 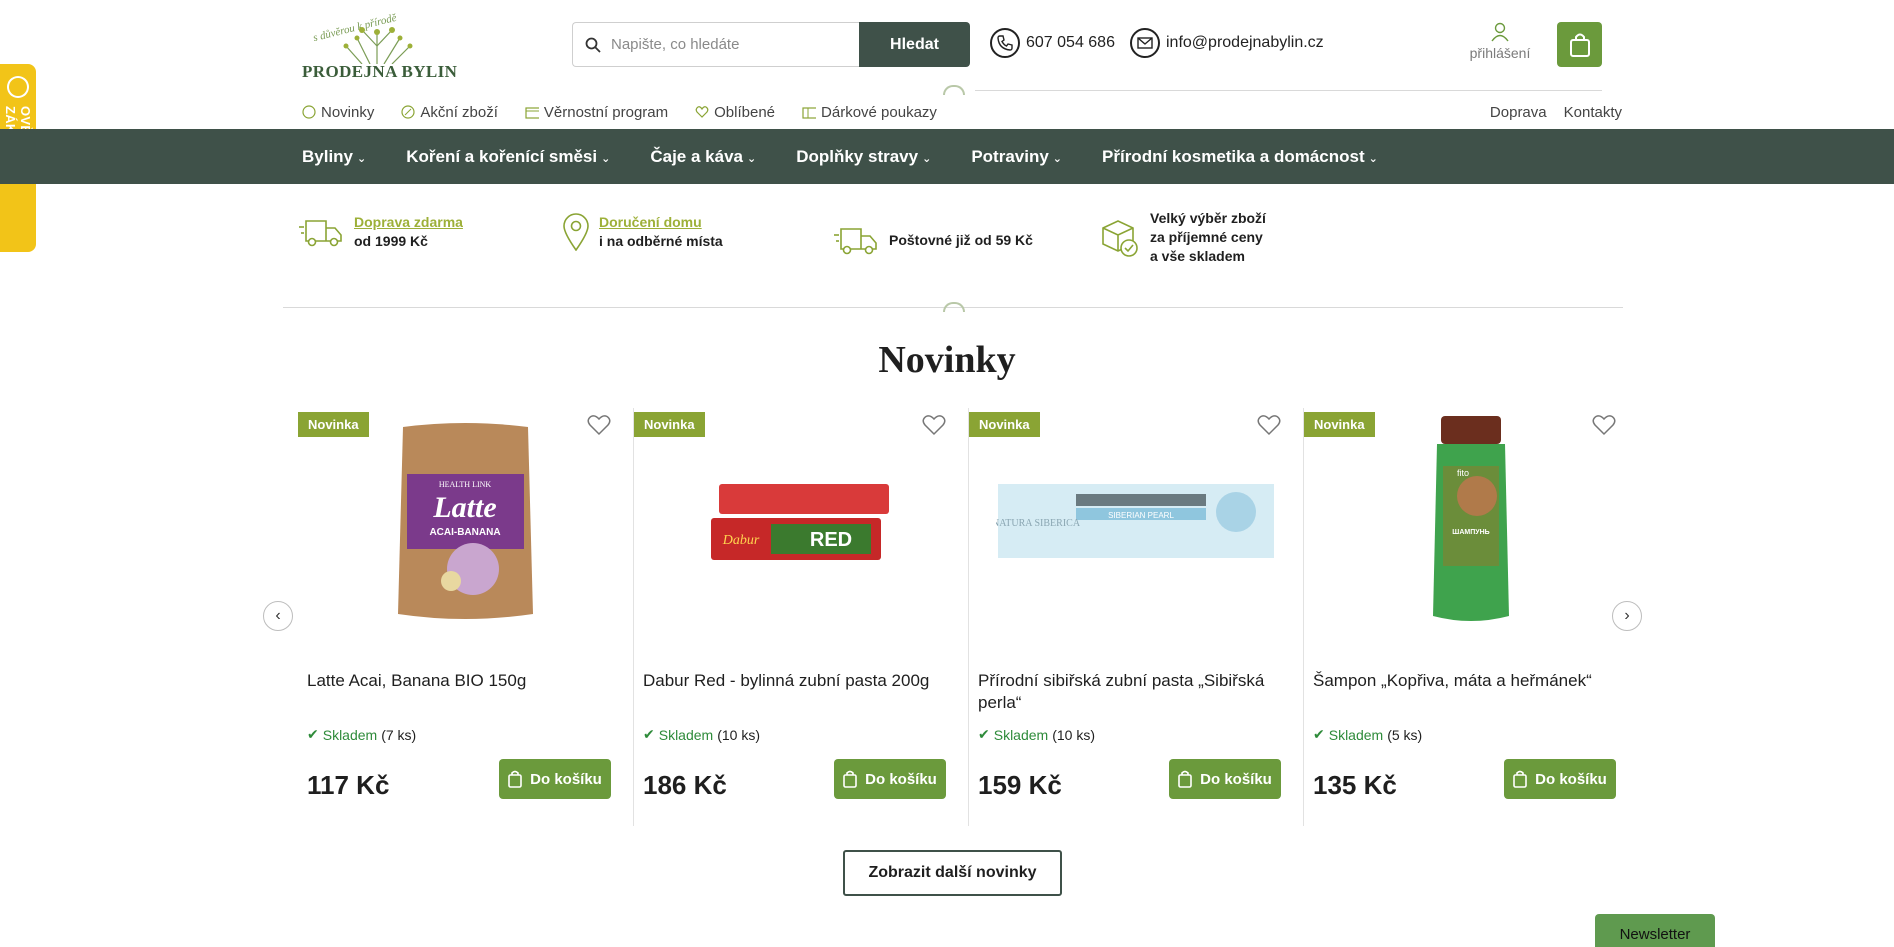 I want to click on subnav-akcni-zbozi: Akční zboží, so click(x=449, y=112).